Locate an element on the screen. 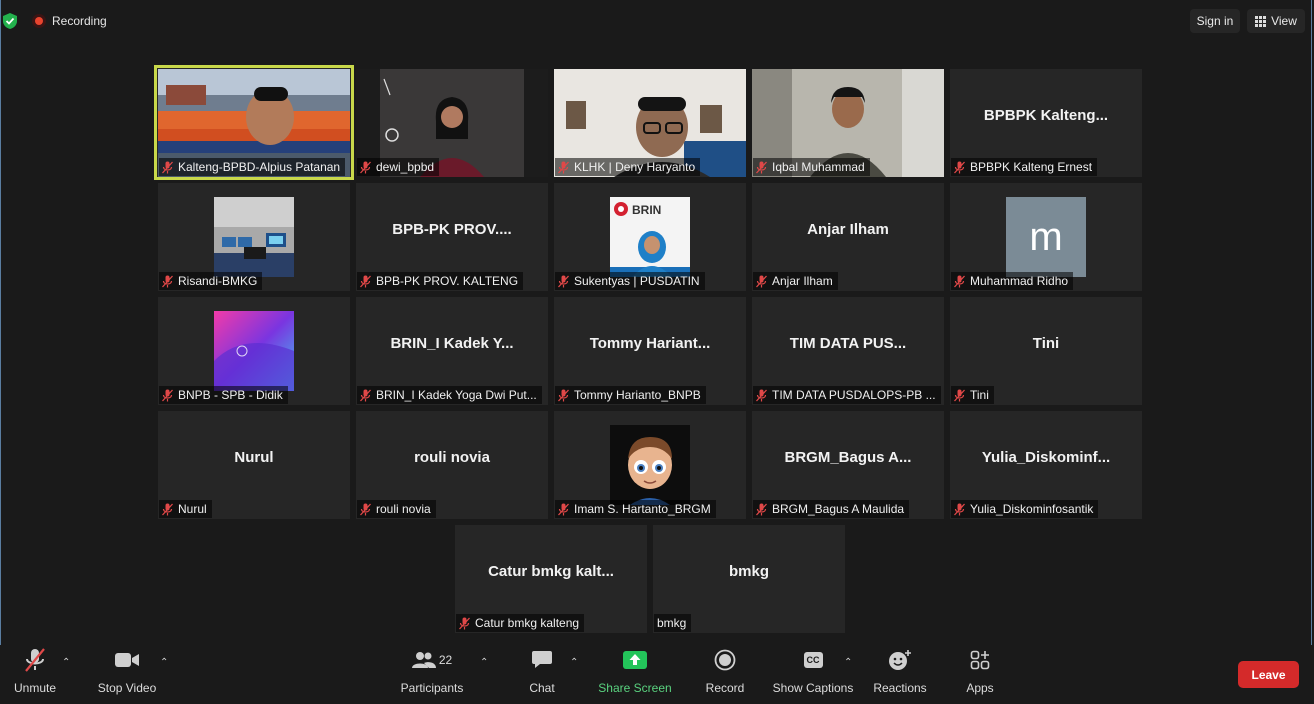 The height and width of the screenshot is (704, 1314). video-feed is located at coordinates (254, 351).